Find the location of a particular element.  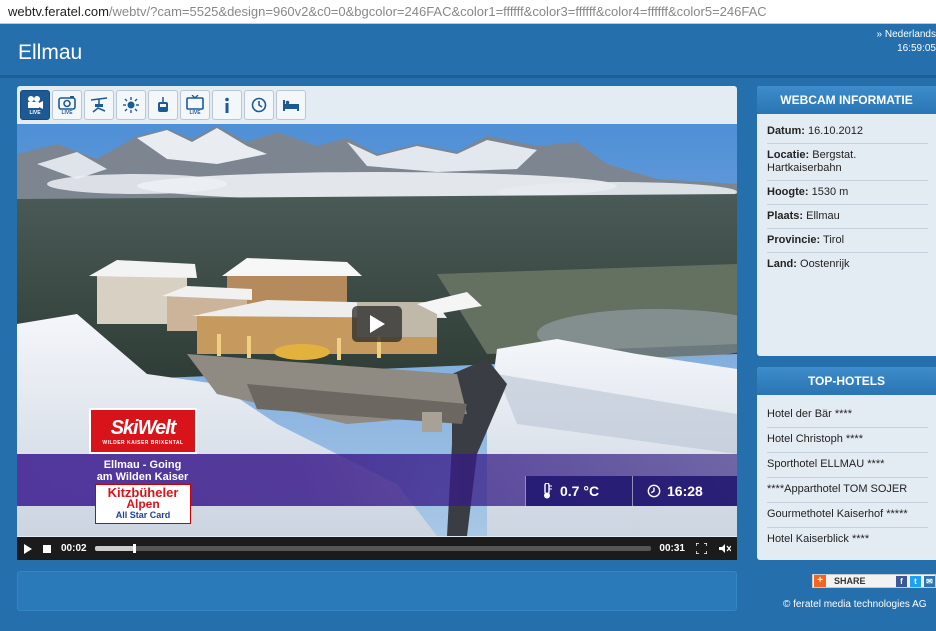

copyright-footer: © feratel media technologies AG is located at coordinates (855, 604).